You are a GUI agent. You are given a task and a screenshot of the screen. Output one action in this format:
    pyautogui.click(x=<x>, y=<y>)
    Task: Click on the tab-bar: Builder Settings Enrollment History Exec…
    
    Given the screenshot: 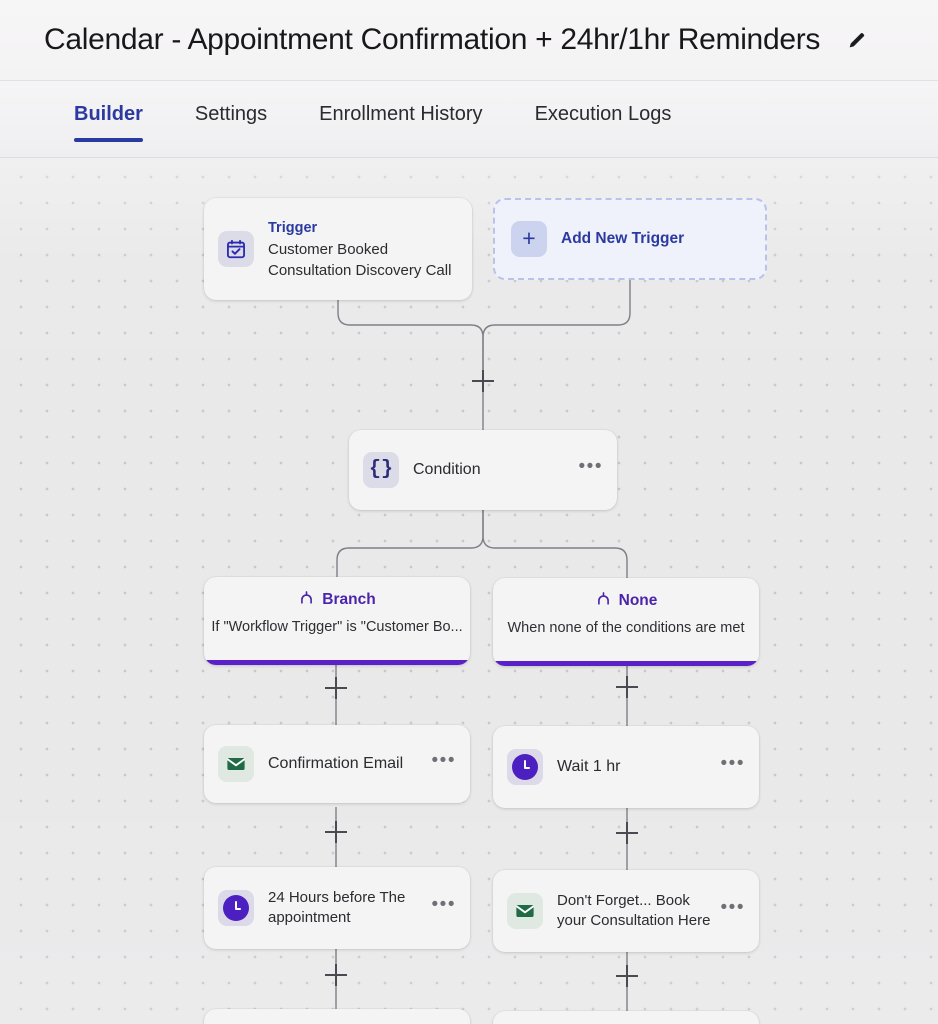 What is the action you would take?
    pyautogui.click(x=469, y=119)
    